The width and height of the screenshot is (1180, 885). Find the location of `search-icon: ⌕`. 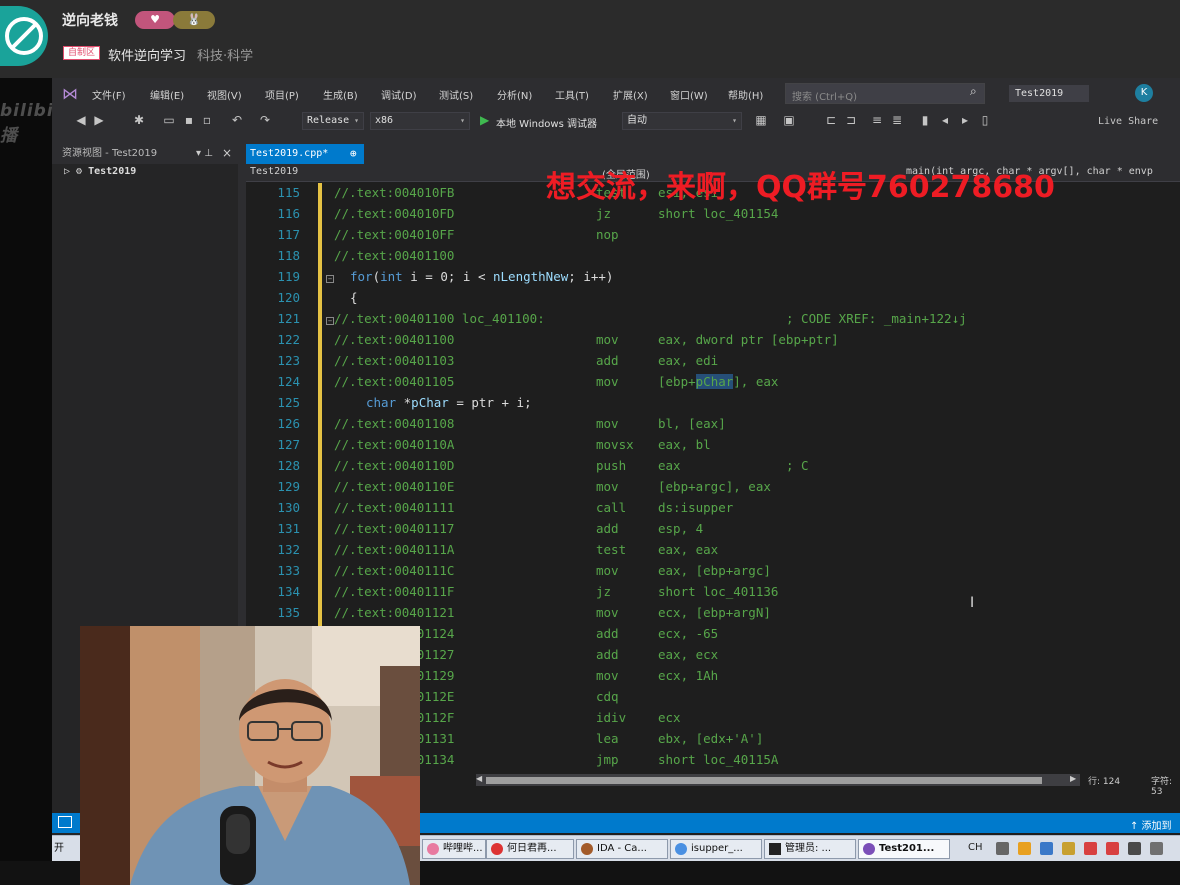

search-icon: ⌕ is located at coordinates (973, 91).